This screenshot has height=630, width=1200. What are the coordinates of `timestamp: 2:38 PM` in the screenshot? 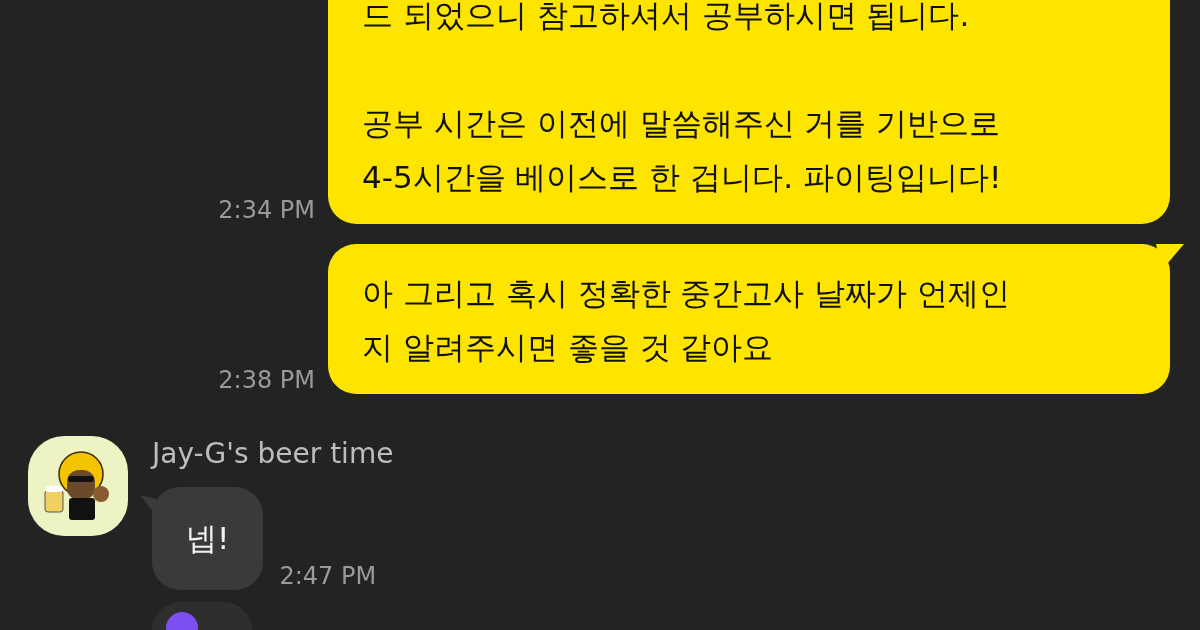 It's located at (266, 381).